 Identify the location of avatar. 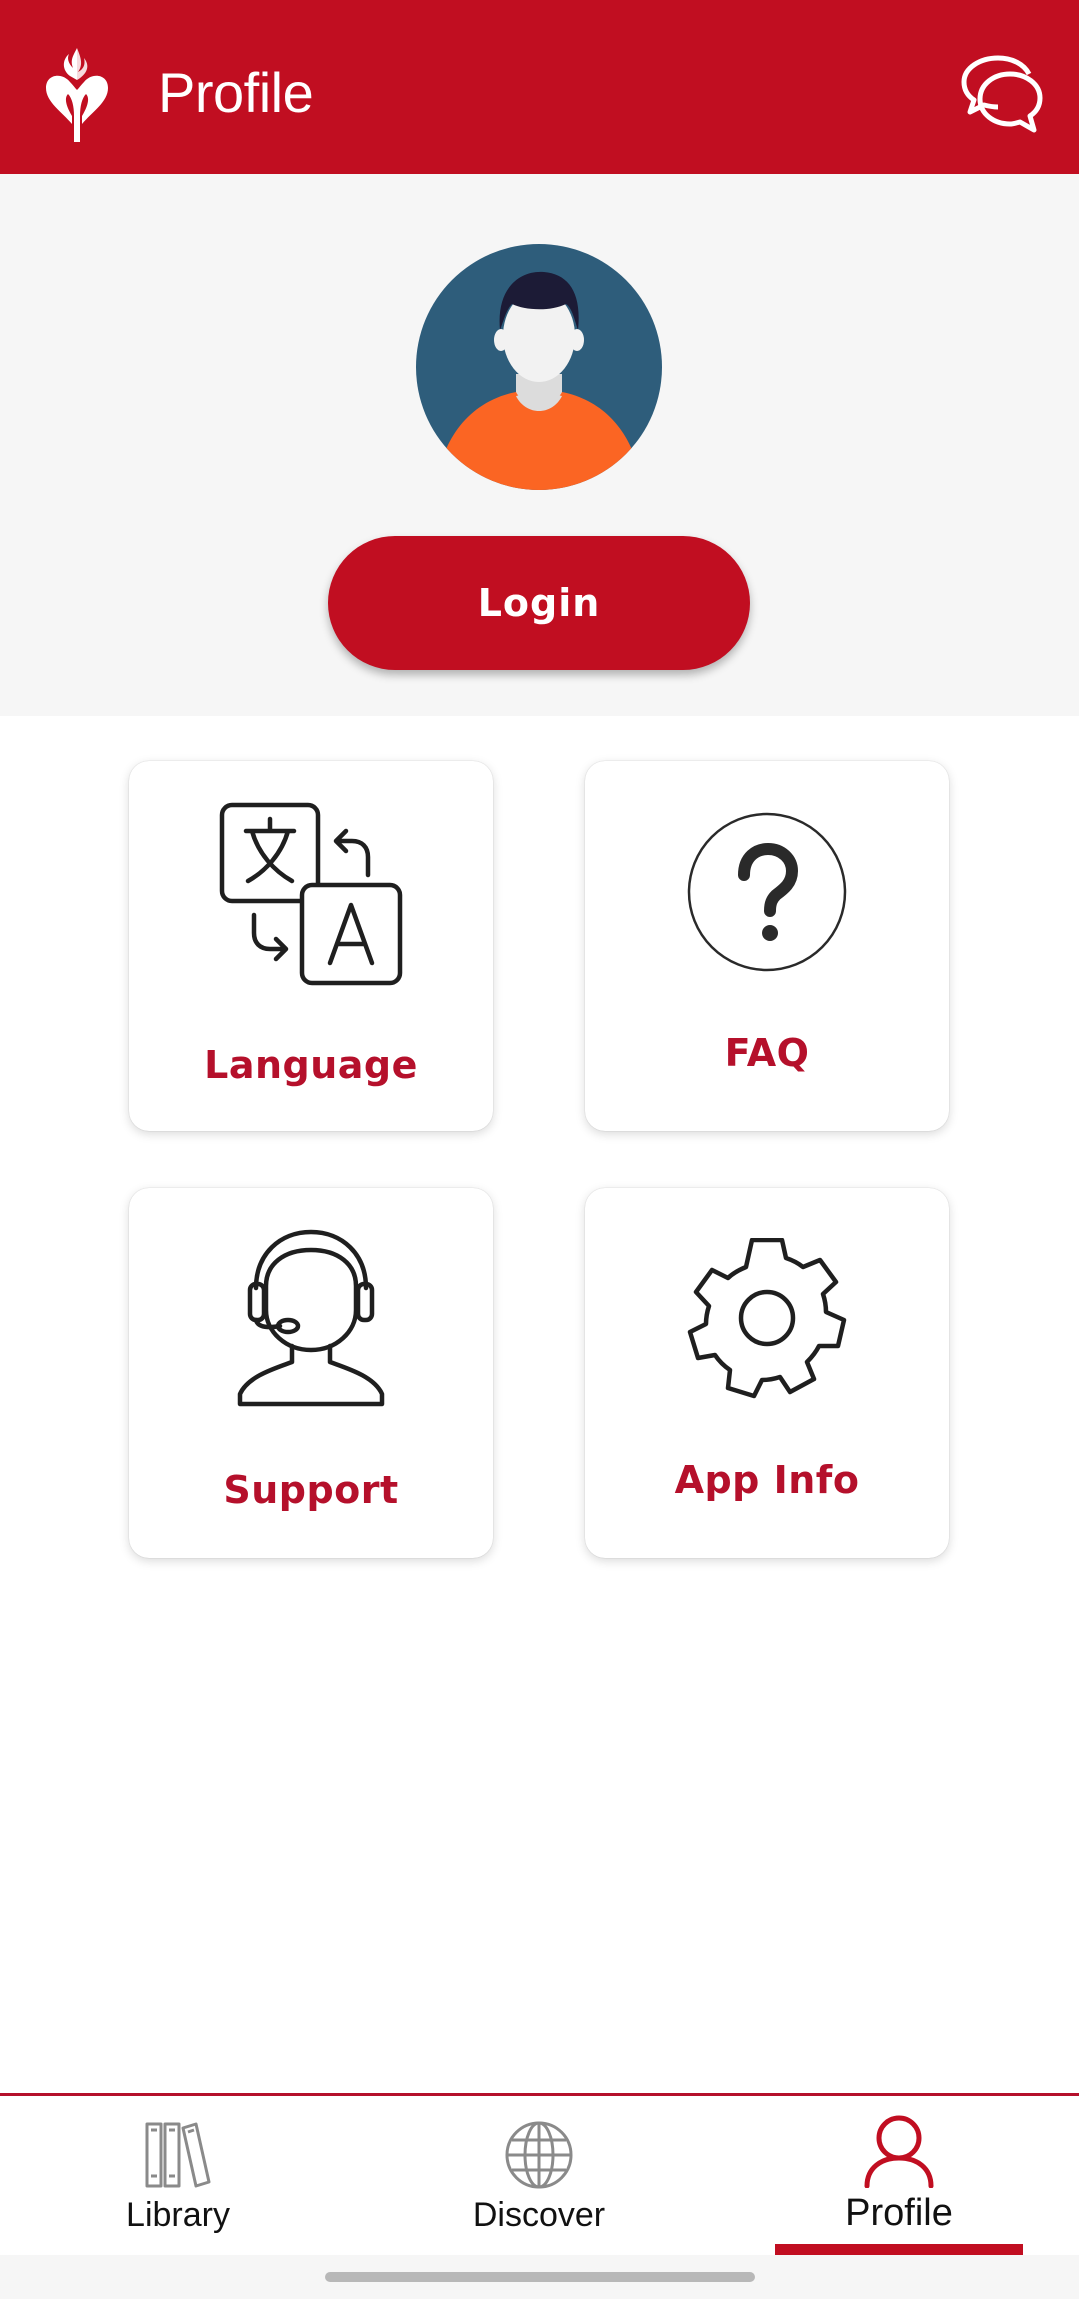
(539, 367).